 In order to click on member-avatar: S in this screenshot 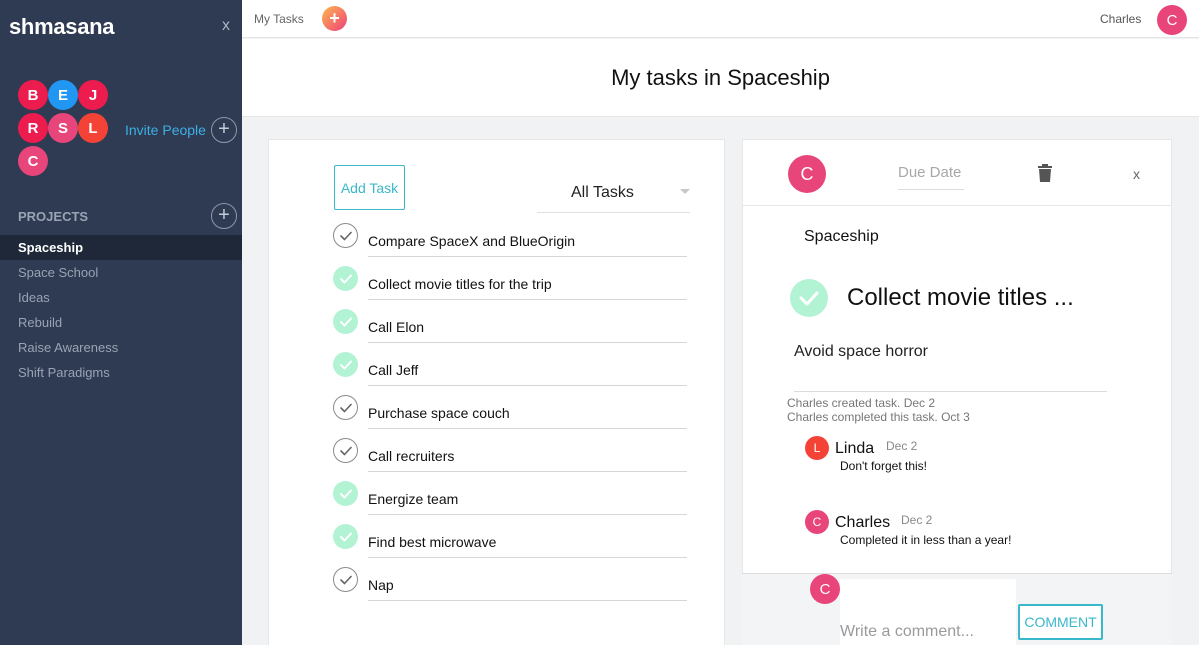, I will do `click(63, 128)`.